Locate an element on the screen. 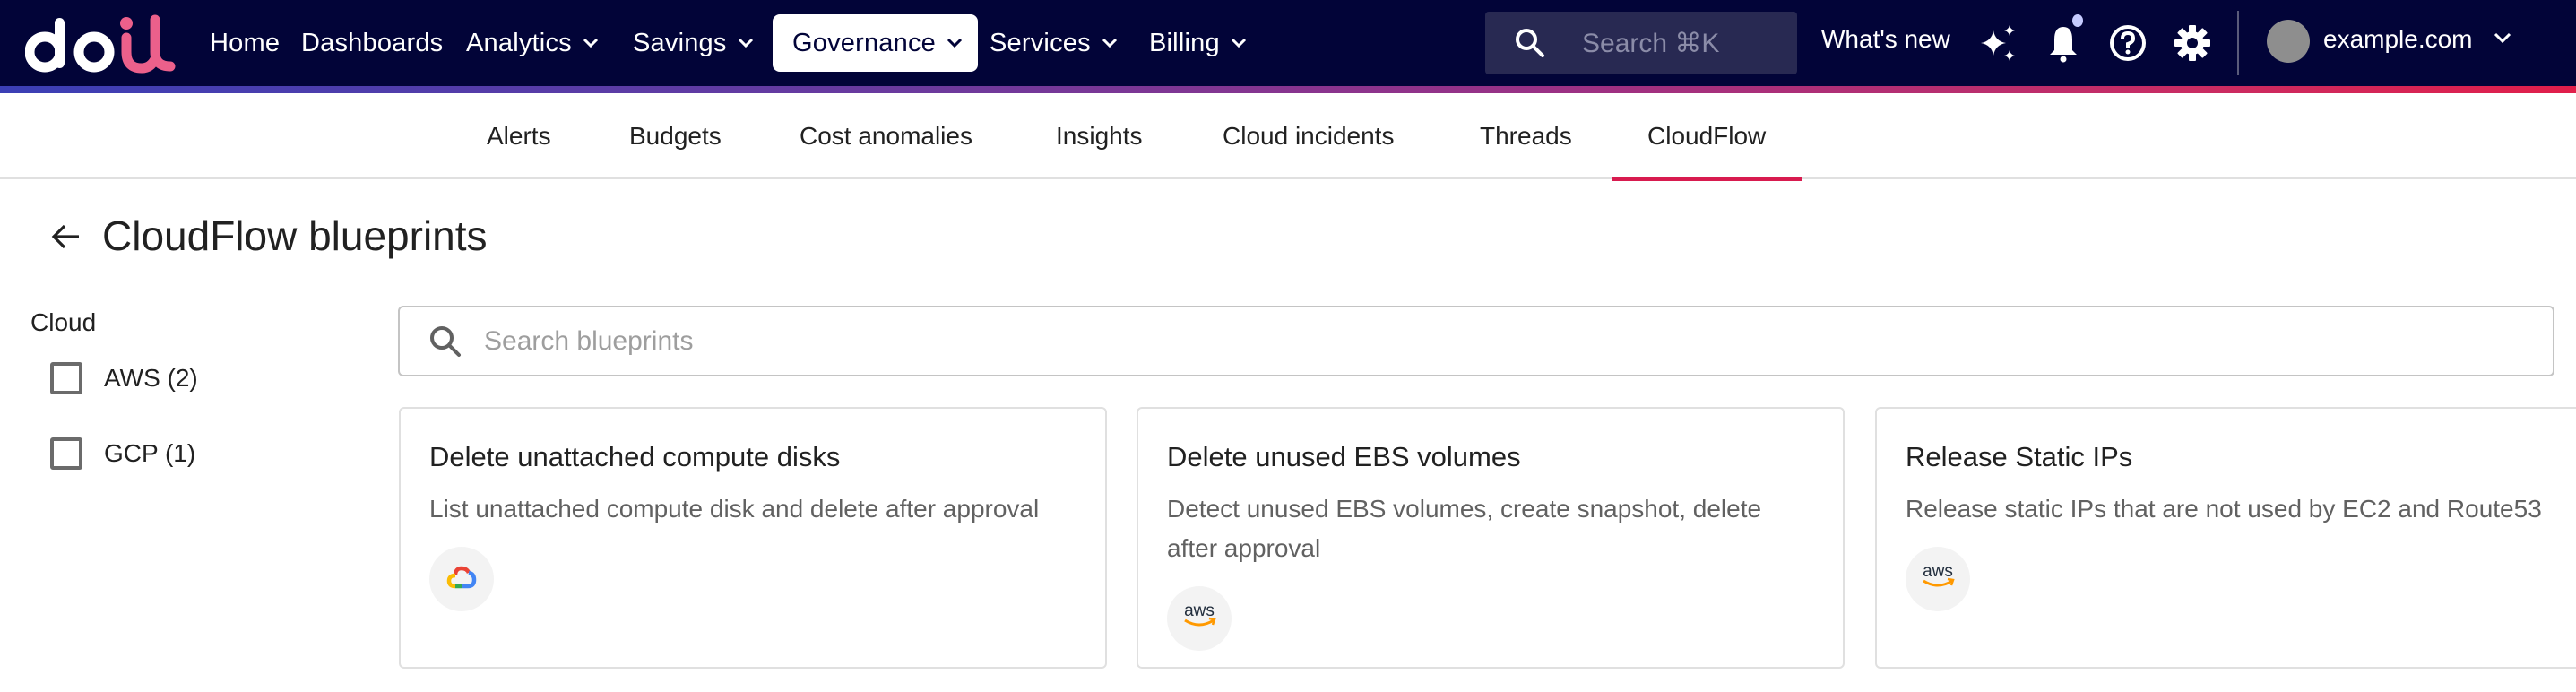  filter-aws: AWS (2) is located at coordinates (122, 378).